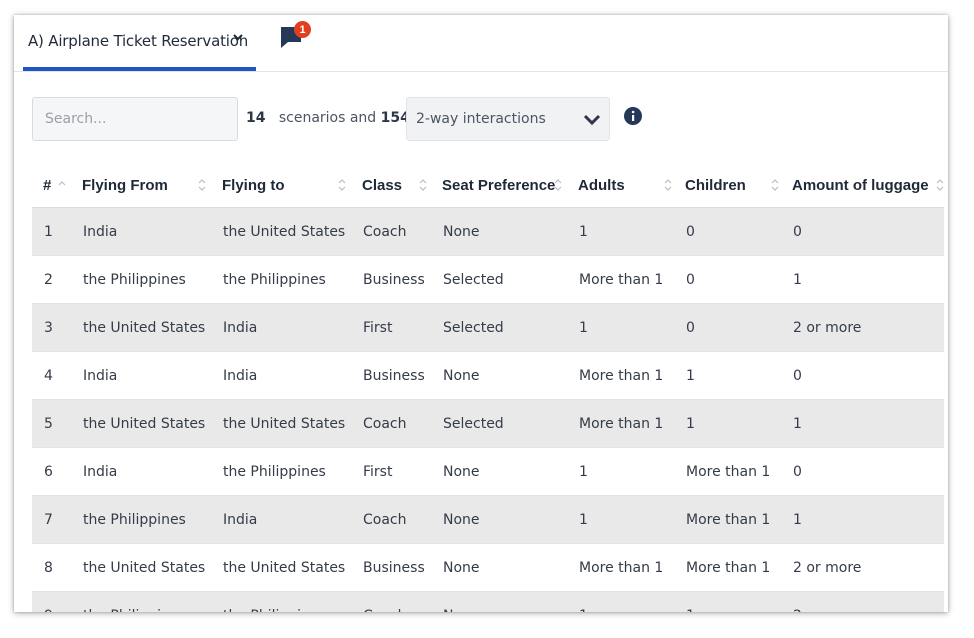 The width and height of the screenshot is (974, 638). What do you see at coordinates (51, 423) in the screenshot?
I see `table-cell: 5` at bounding box center [51, 423].